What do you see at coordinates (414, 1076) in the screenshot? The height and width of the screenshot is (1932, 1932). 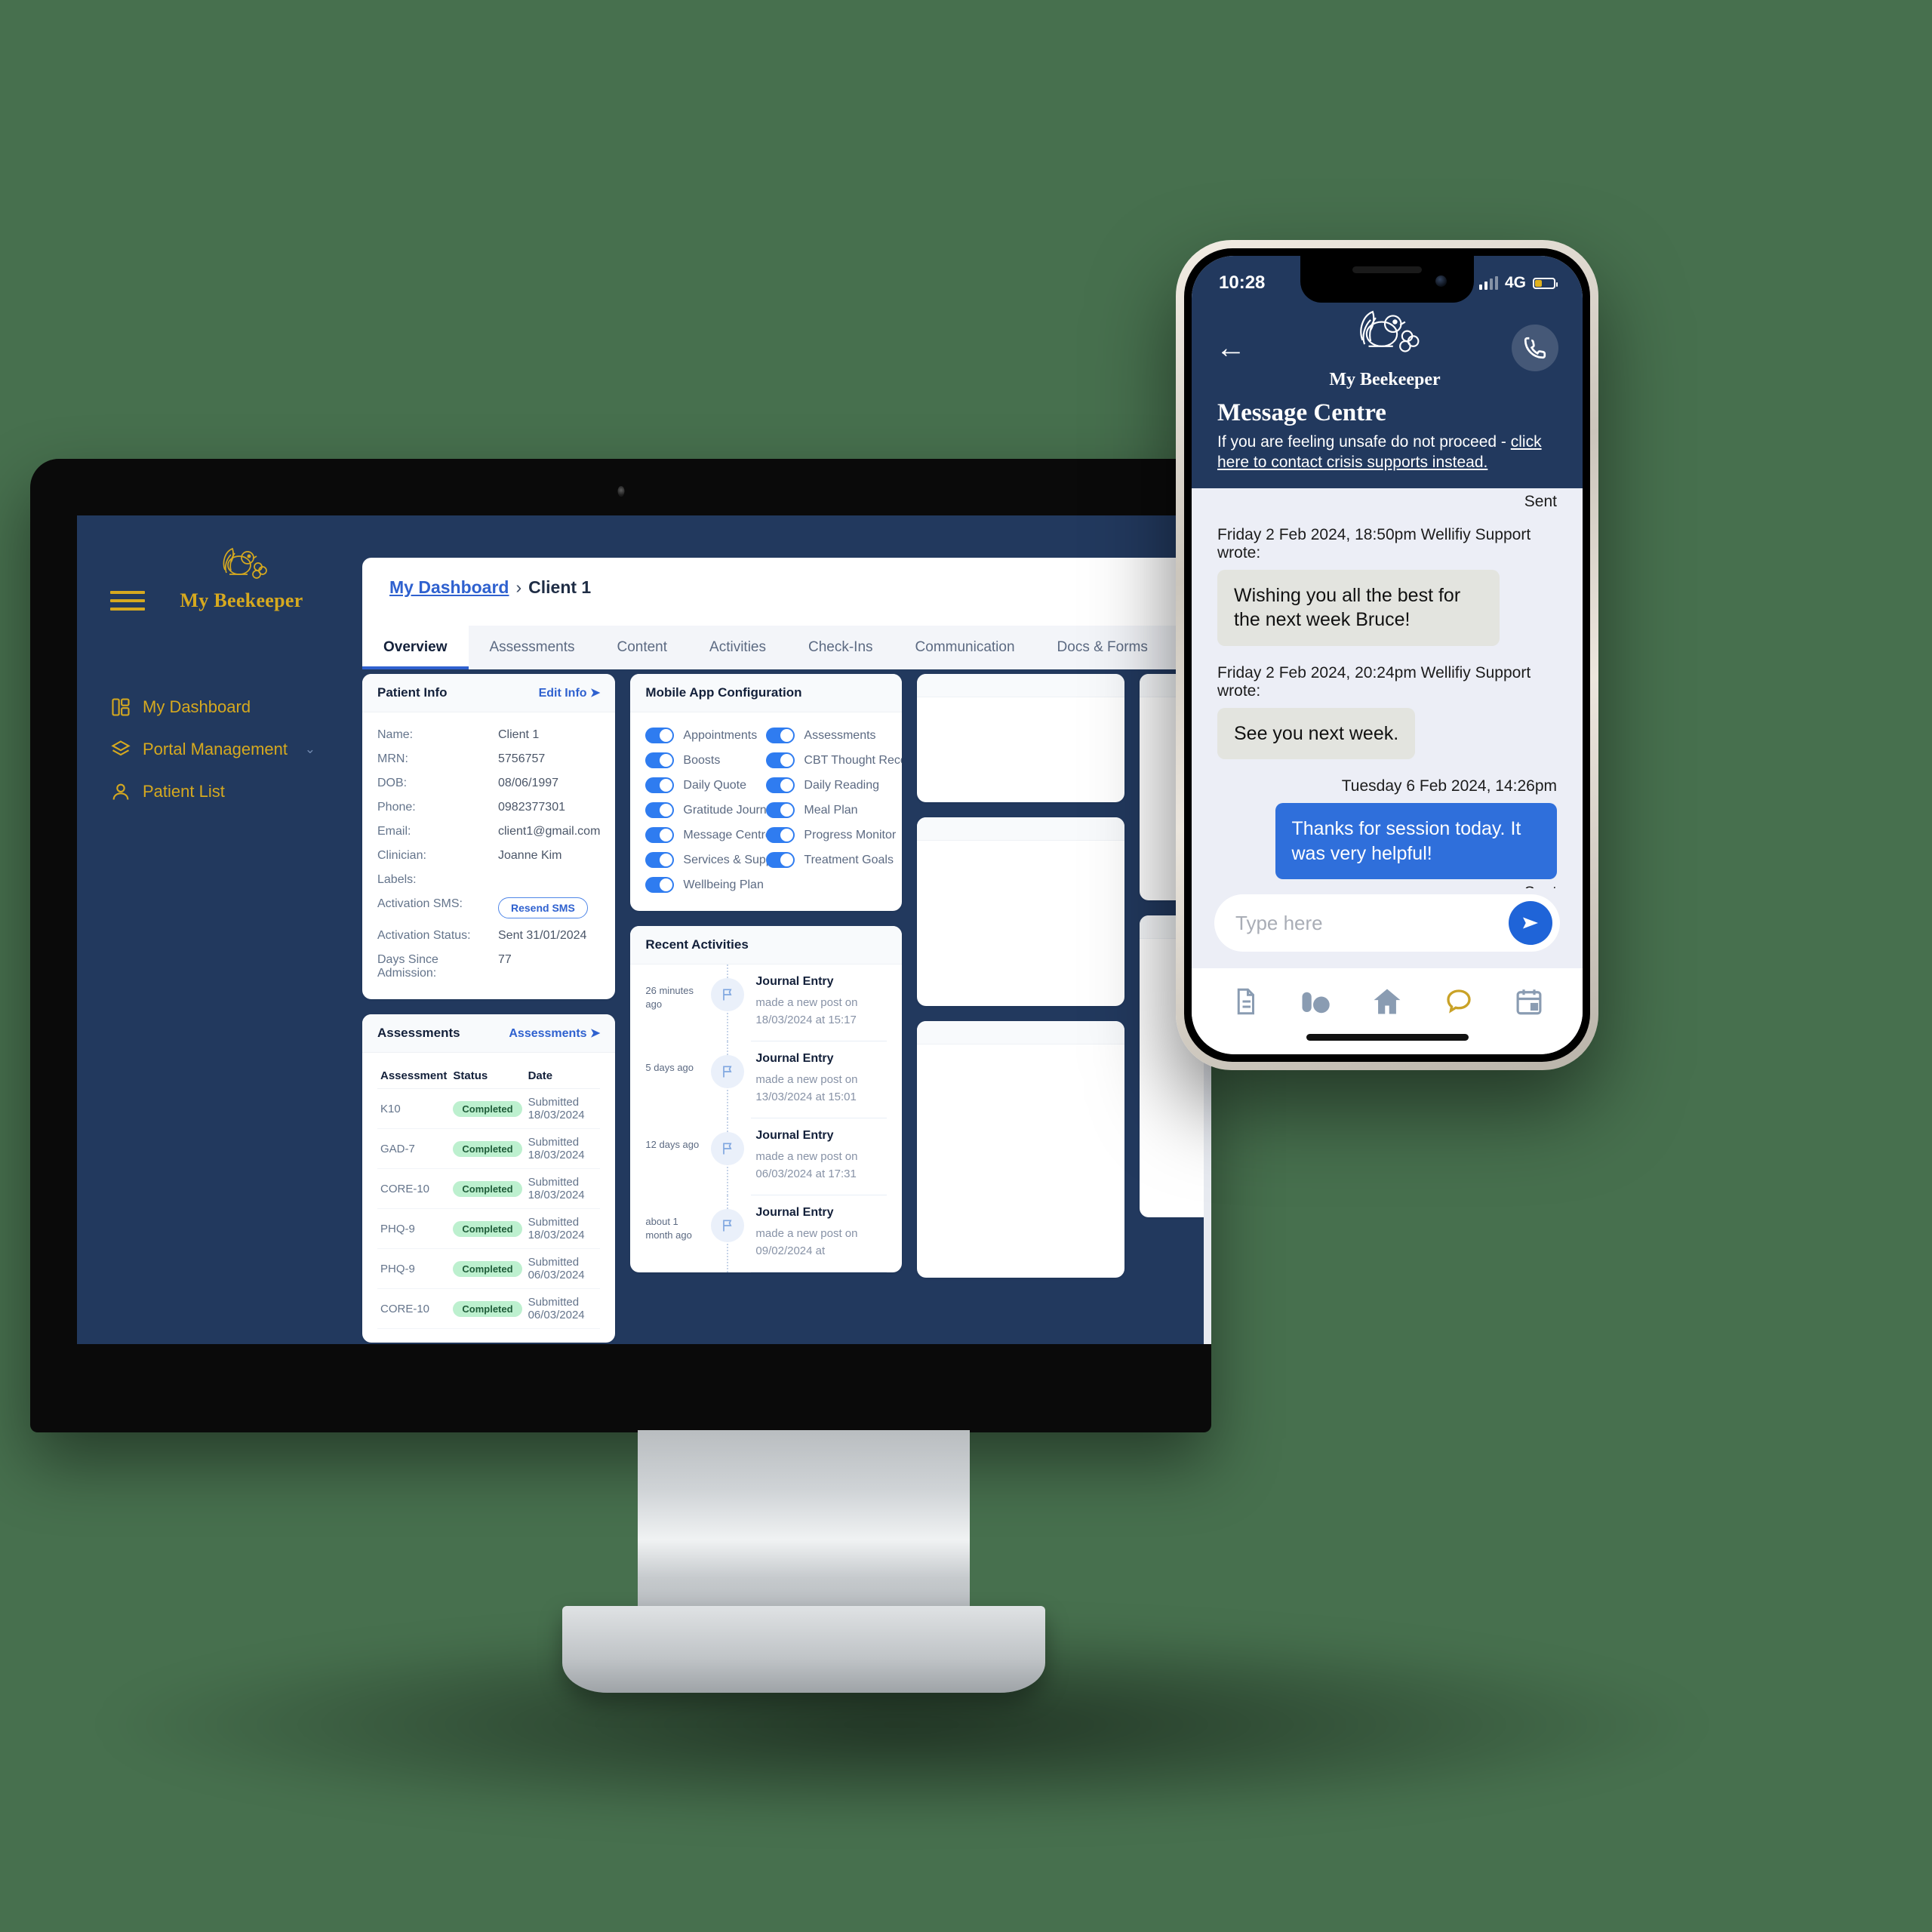 I see `column-header: Assessment` at bounding box center [414, 1076].